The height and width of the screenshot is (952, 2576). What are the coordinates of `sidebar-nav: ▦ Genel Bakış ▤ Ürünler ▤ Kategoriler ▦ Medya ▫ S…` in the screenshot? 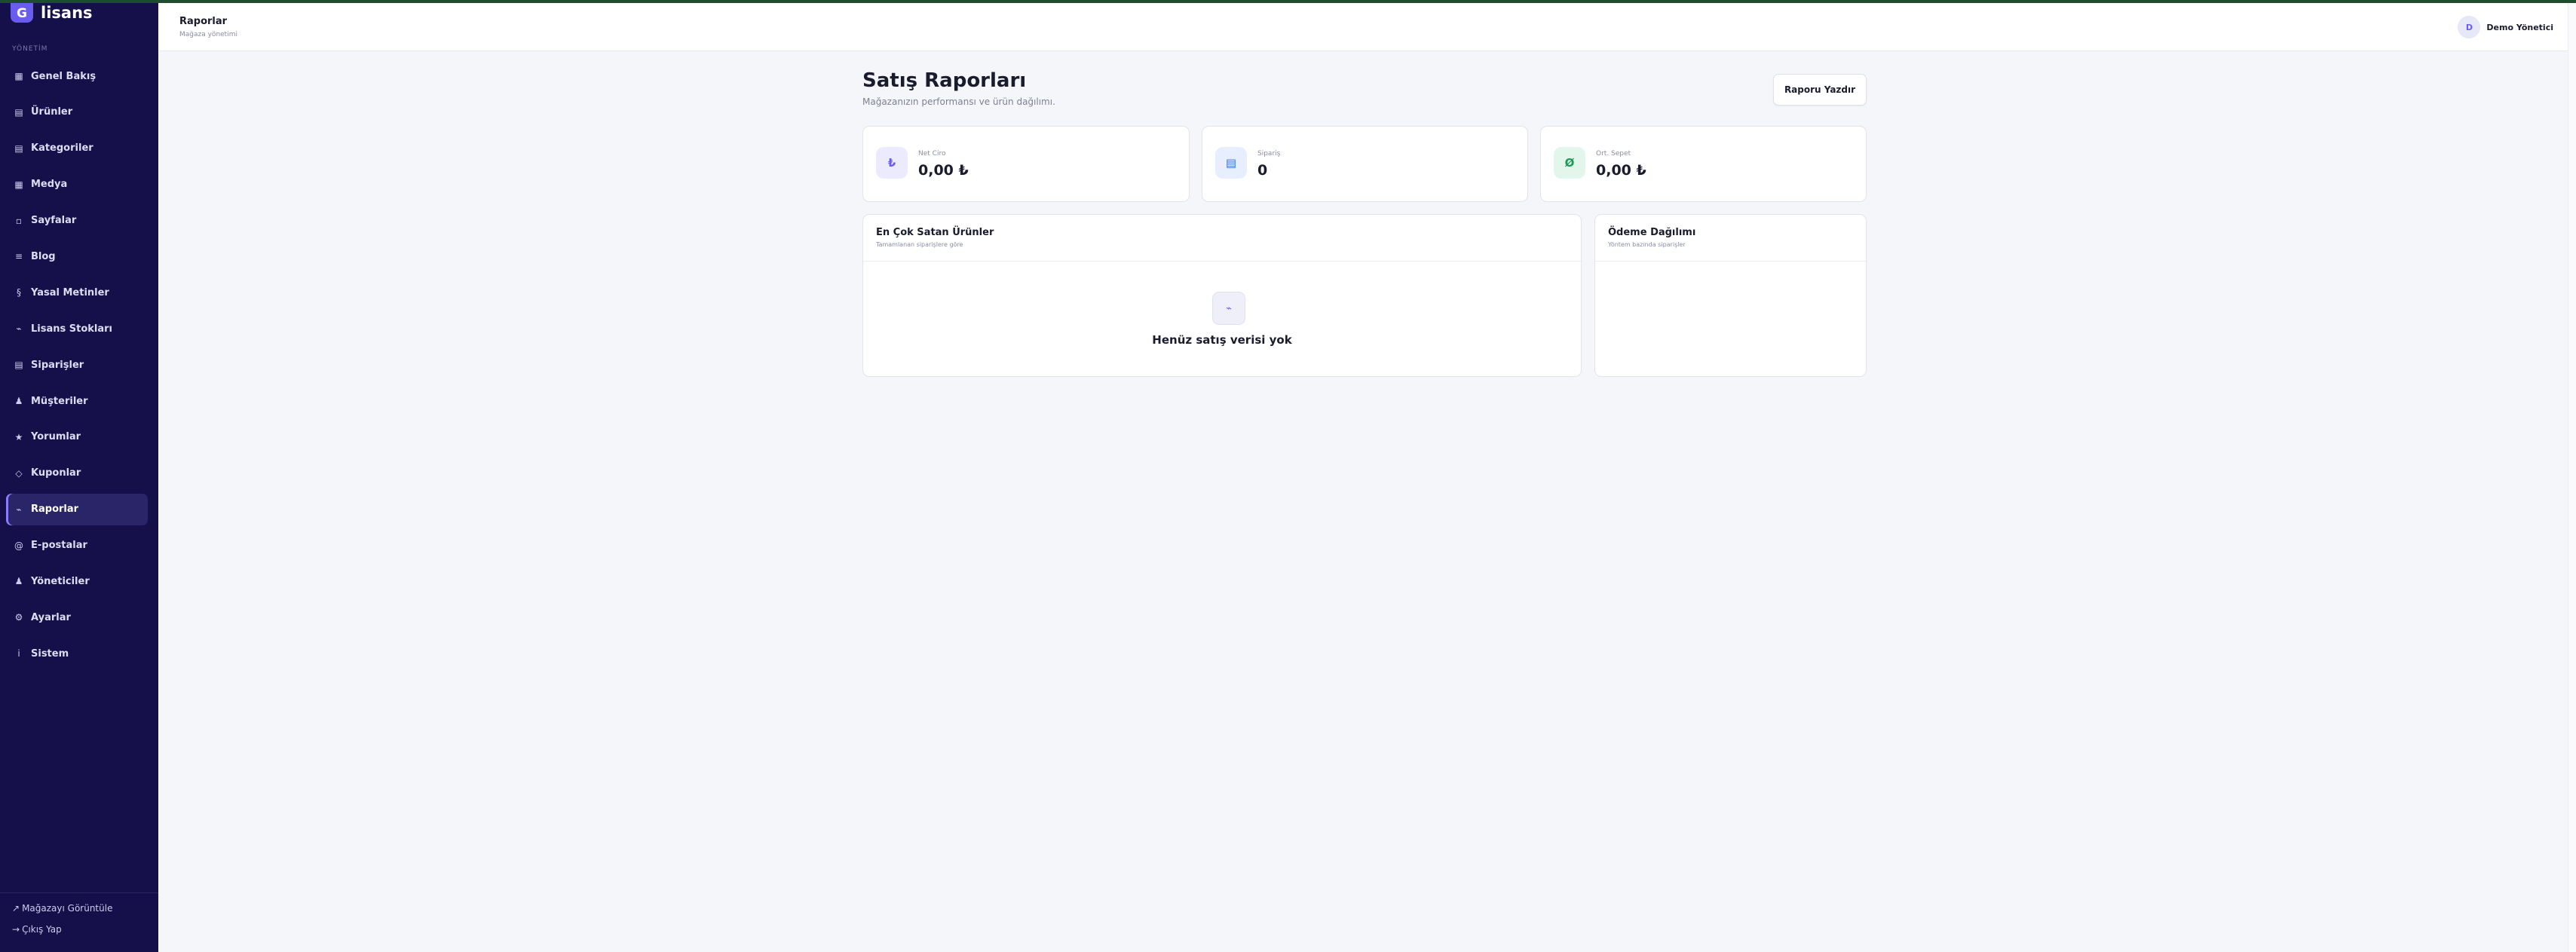 It's located at (77, 367).